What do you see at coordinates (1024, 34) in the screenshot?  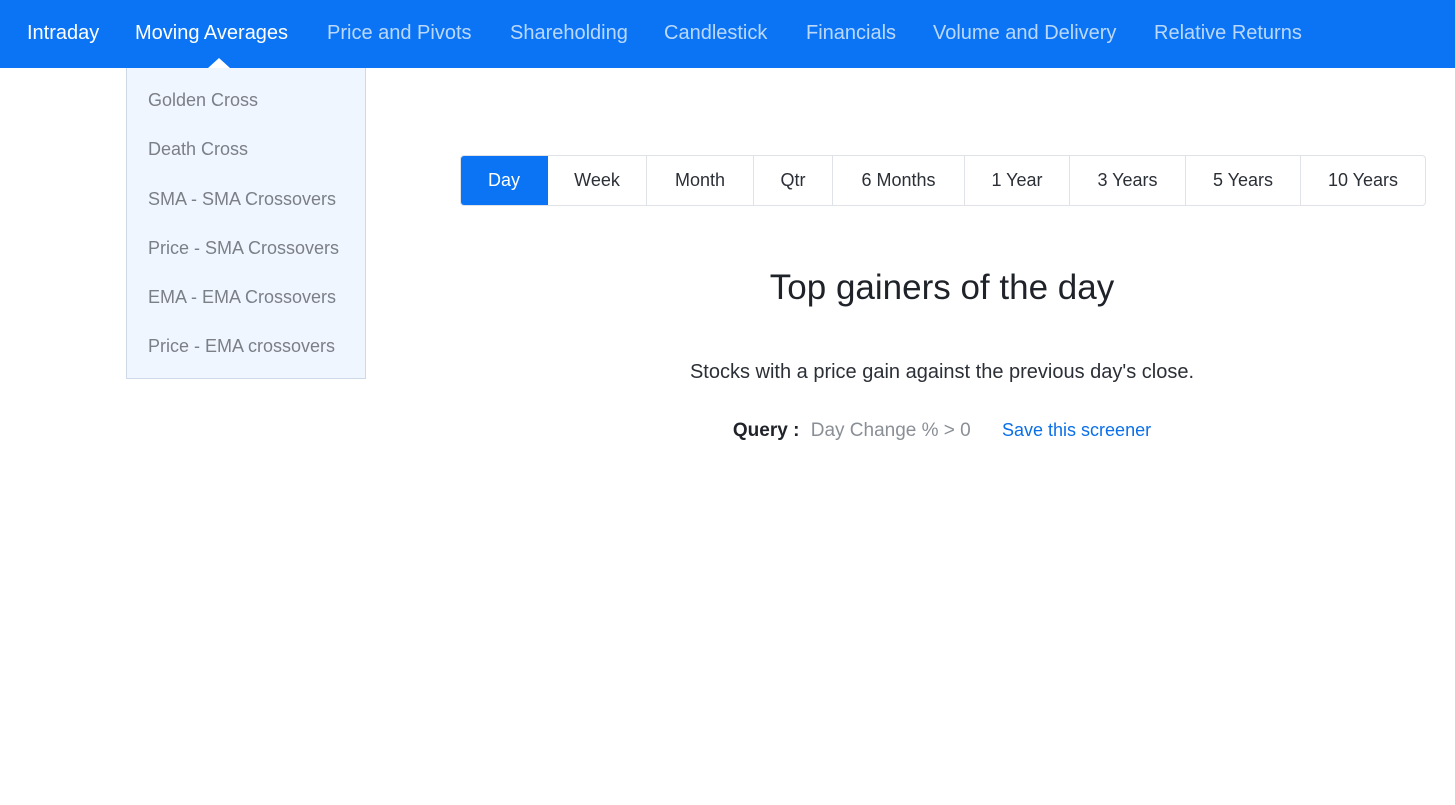 I see `nav-item-volume-and-delivery: Volume and Delivery` at bounding box center [1024, 34].